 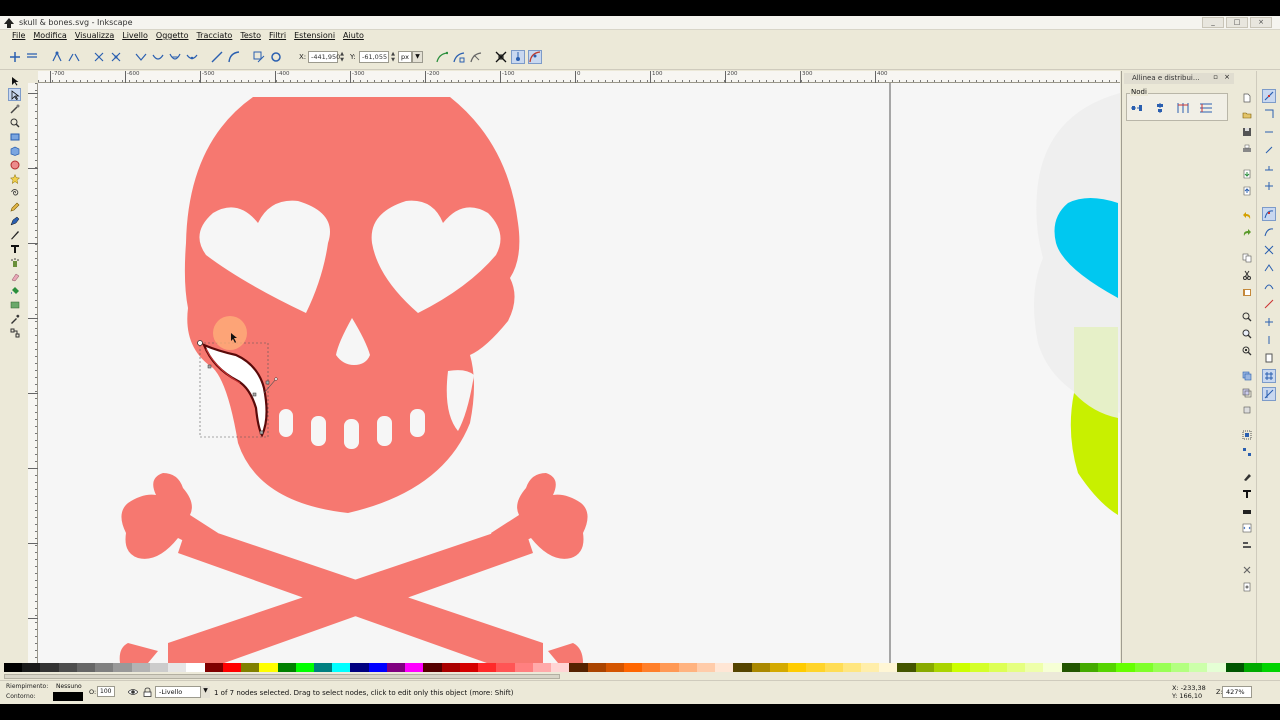 I want to click on dropper-tool-icon, so click(x=14, y=318).